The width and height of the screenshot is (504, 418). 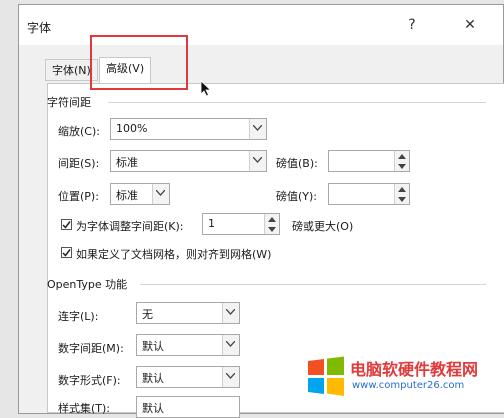 What do you see at coordinates (147, 314) in the screenshot?
I see `ligatures-value: 无` at bounding box center [147, 314].